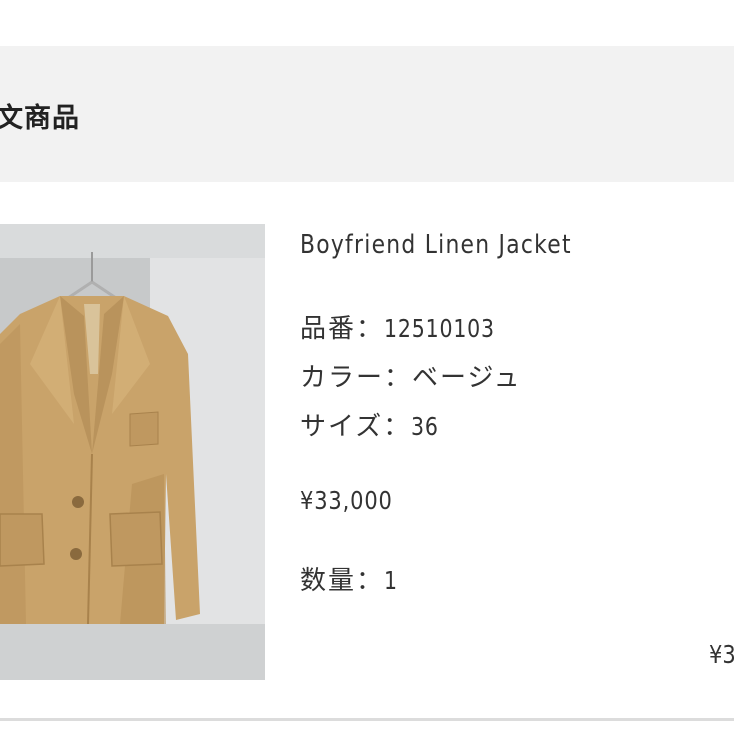  I want to click on quantity: 数量：1, so click(350, 578).